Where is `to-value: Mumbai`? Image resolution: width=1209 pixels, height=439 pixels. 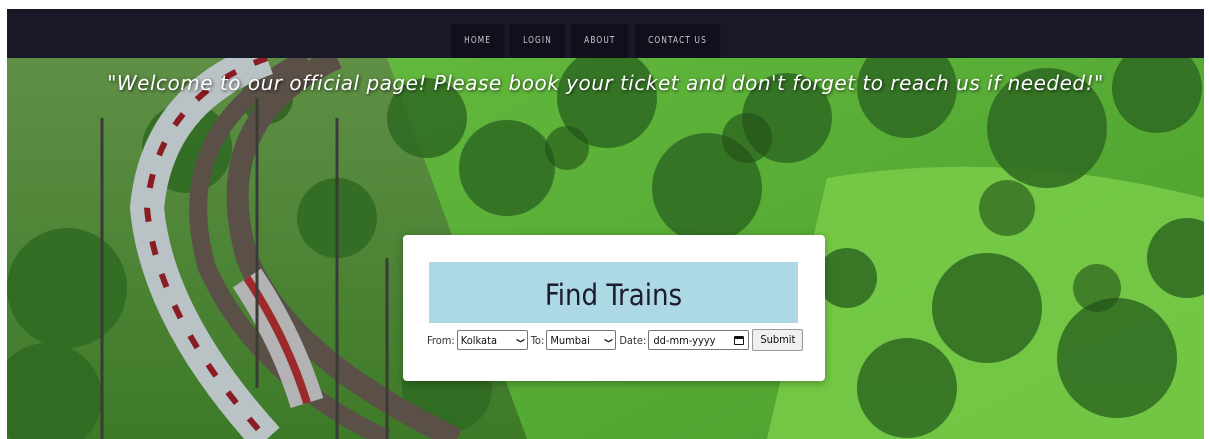 to-value: Mumbai is located at coordinates (570, 340).